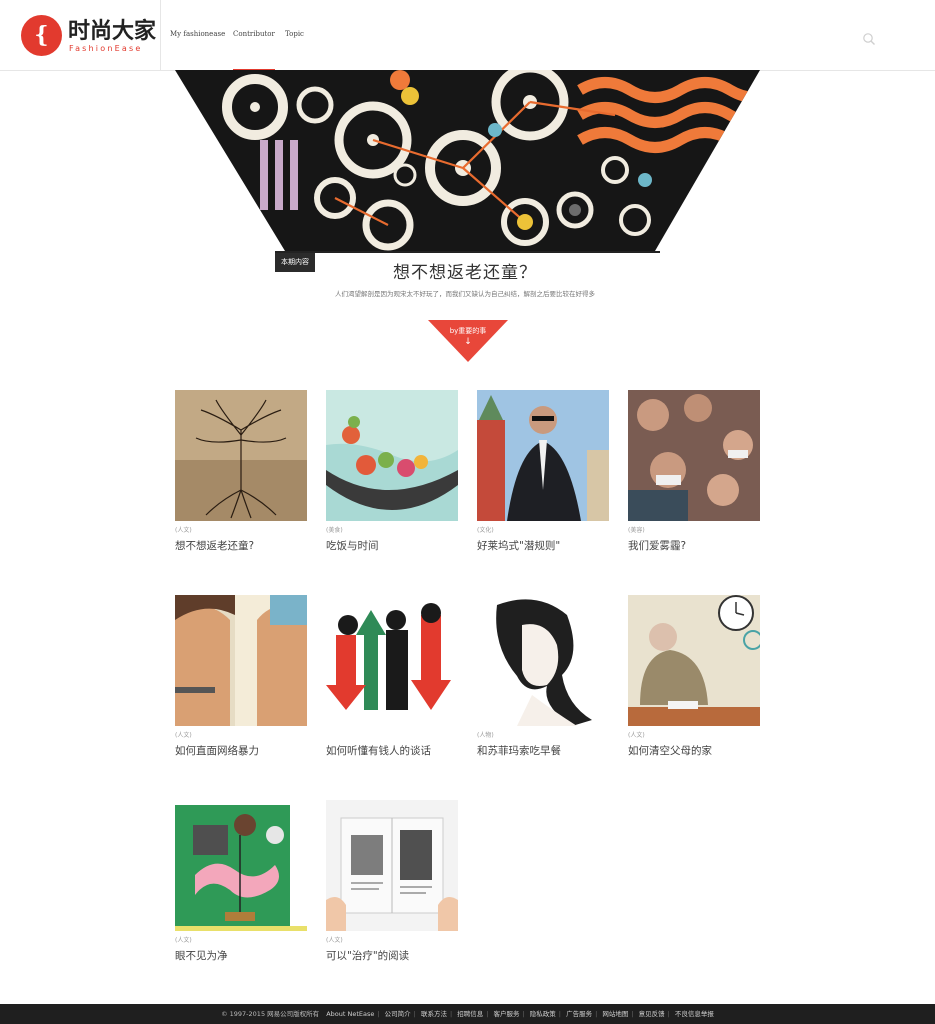  I want to click on logo-name-en: FashionEase, so click(106, 48).